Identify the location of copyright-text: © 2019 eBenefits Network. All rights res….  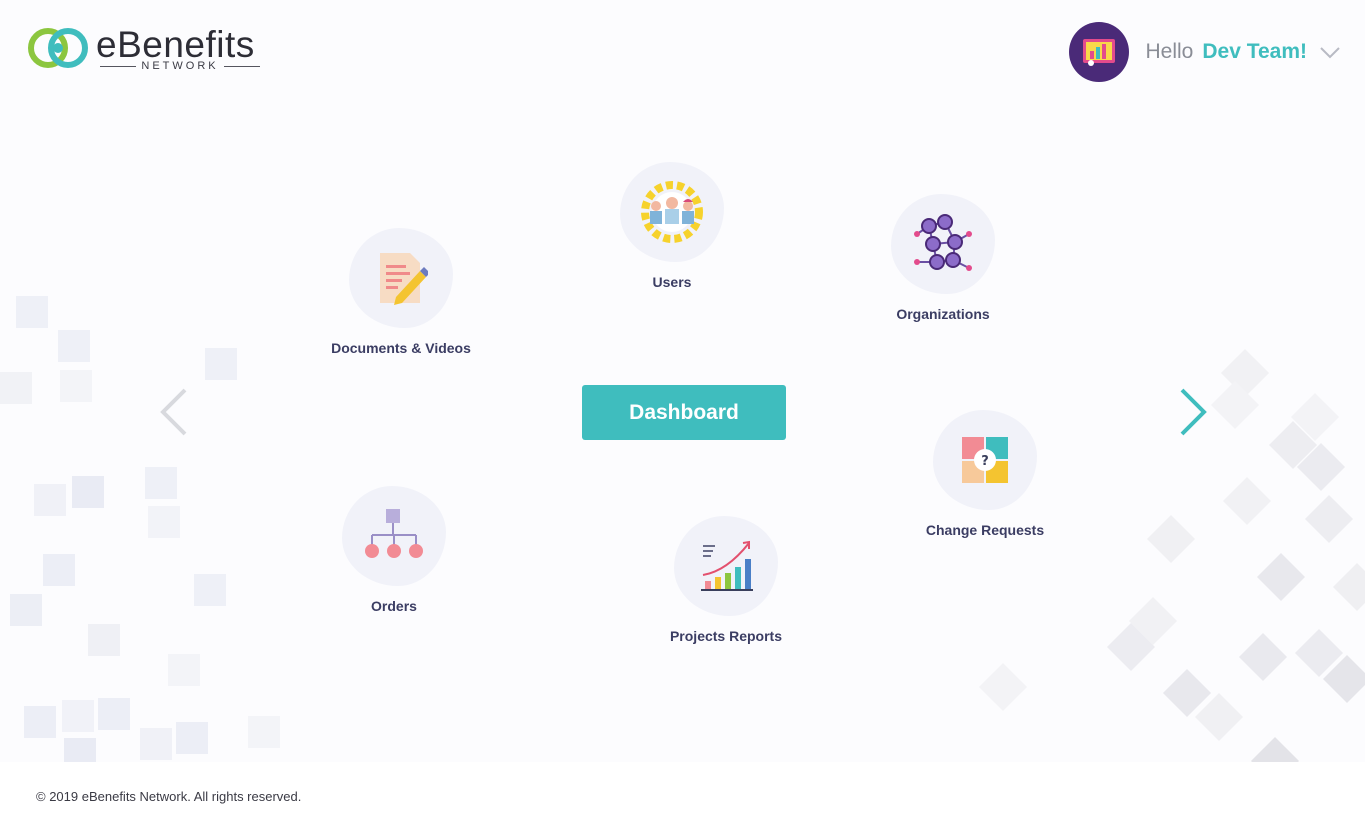
(169, 796).